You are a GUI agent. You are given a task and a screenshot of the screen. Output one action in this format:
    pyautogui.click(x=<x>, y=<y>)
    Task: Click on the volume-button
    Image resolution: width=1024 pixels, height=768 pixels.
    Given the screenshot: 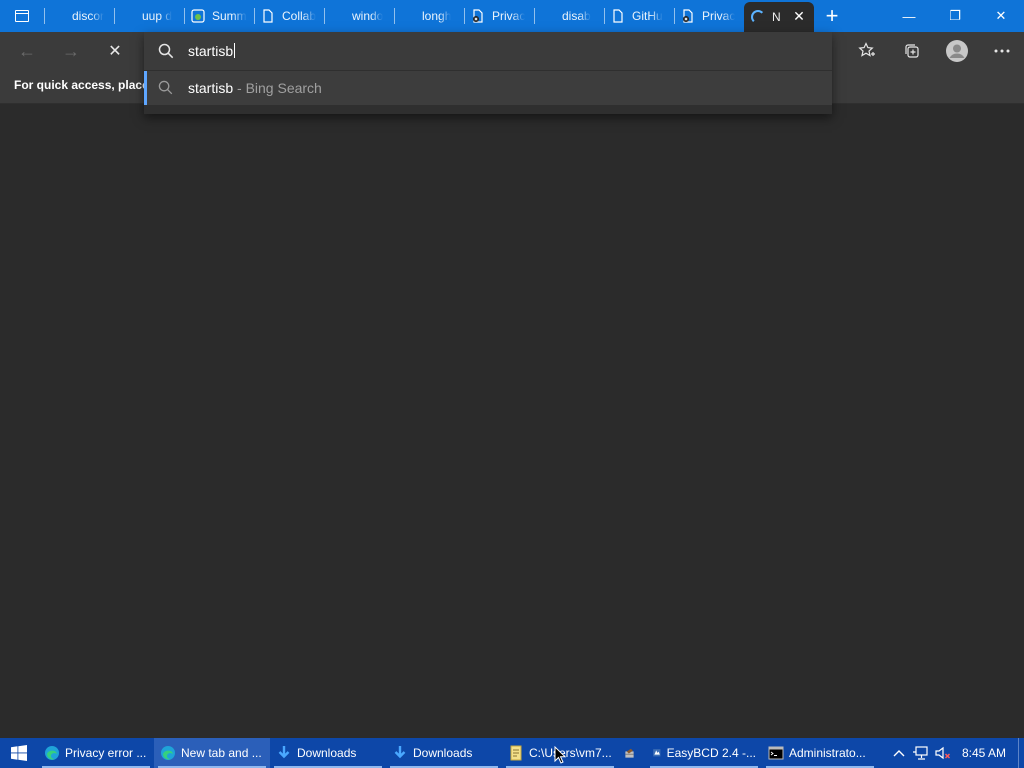 What is the action you would take?
    pyautogui.click(x=943, y=753)
    